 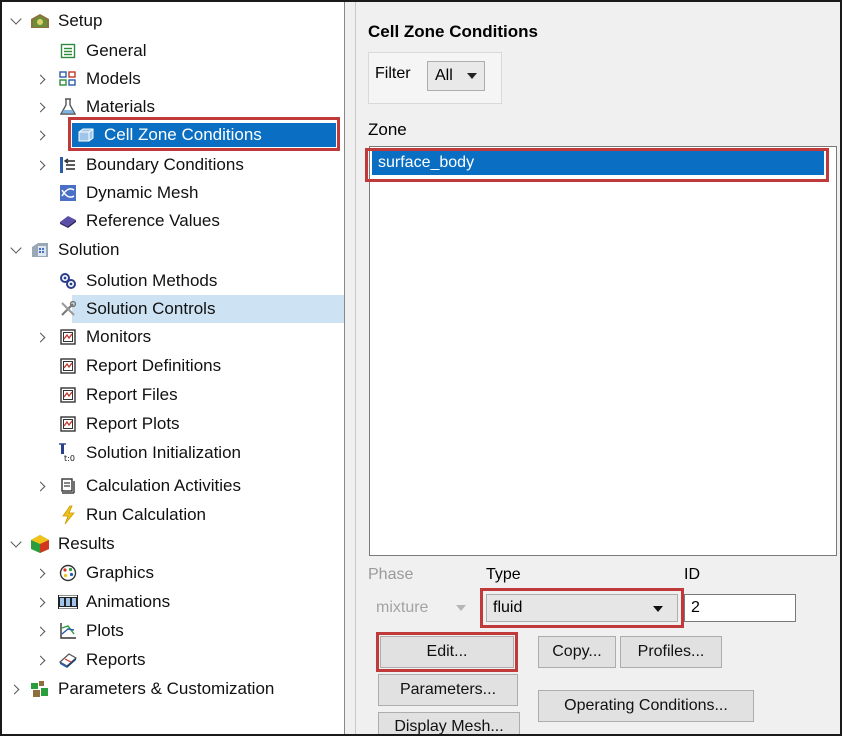 I want to click on solution-methods-icon, so click(x=68, y=281).